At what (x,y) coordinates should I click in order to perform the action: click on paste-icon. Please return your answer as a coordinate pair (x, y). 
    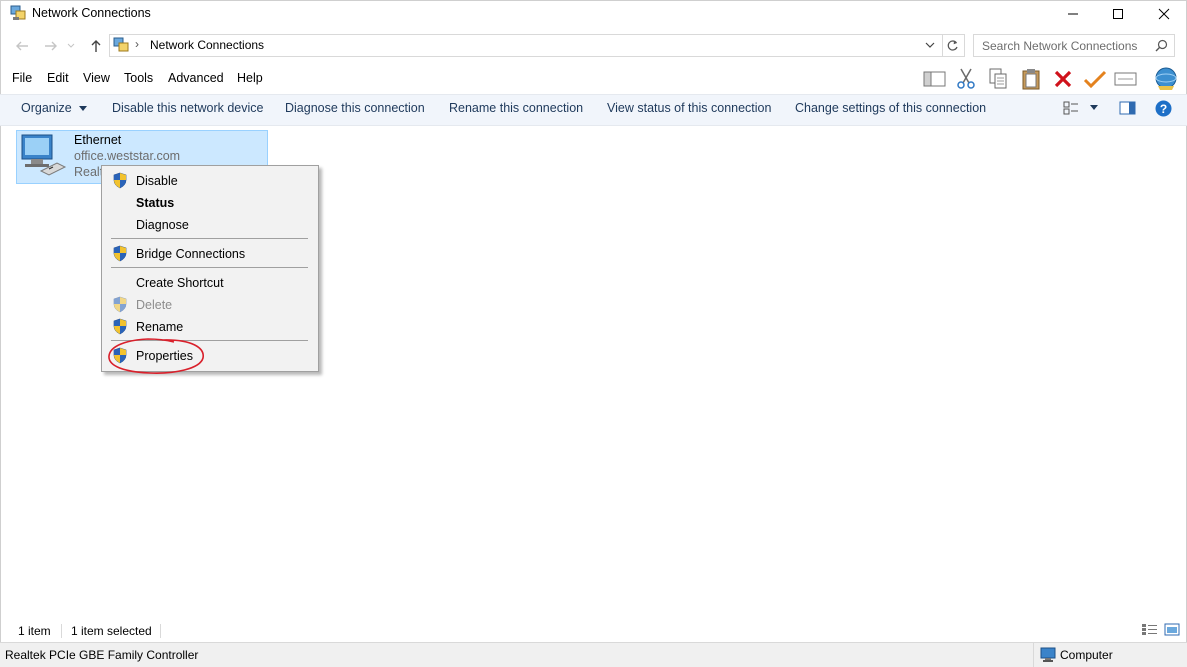
    Looking at the image, I should click on (1031, 79).